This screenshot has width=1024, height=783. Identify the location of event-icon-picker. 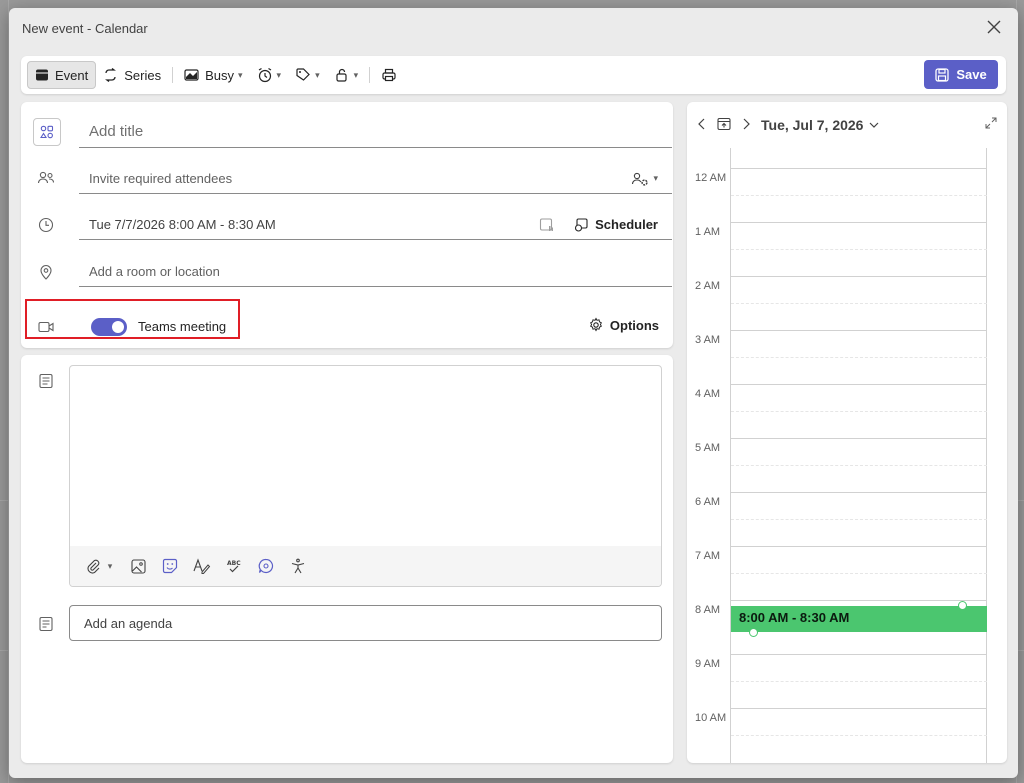
(47, 132).